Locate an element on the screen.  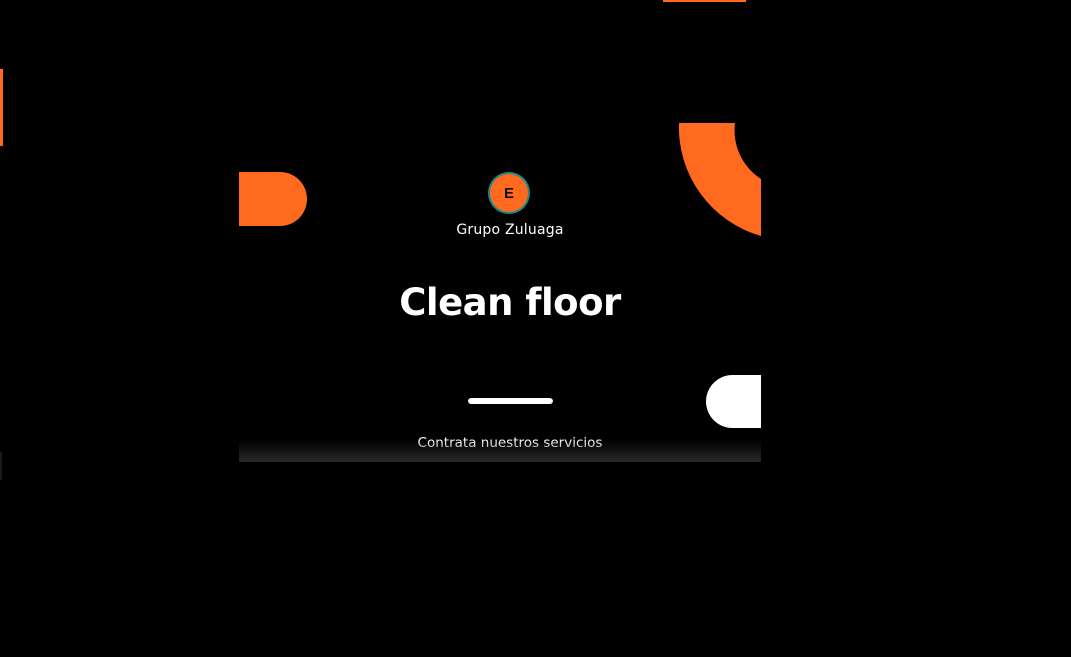
white-half-pill-shape is located at coordinates (733, 401).